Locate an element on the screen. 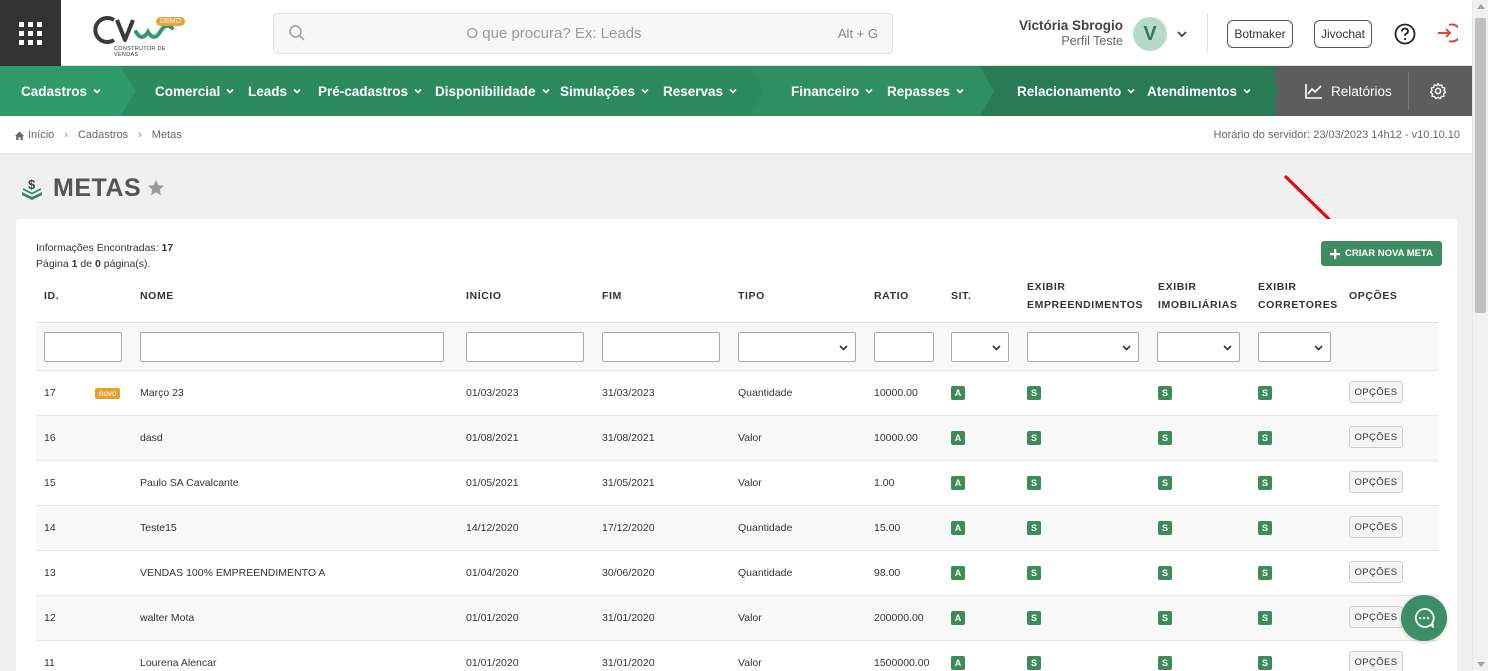 The width and height of the screenshot is (1488, 671). cv-logo: DEMO CONSTRUTOR DE VENDAS is located at coordinates (142, 35).